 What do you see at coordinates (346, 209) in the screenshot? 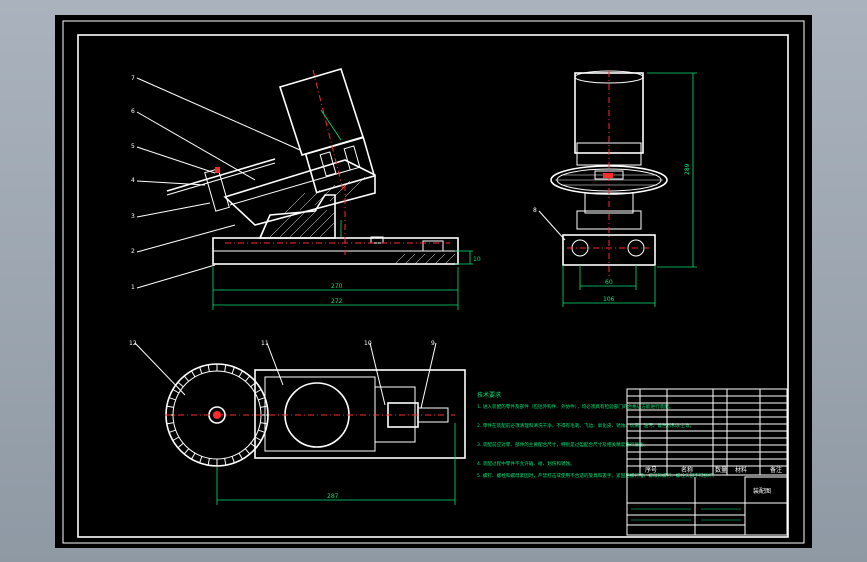
I see `front-dims: 270 272 10` at bounding box center [346, 209].